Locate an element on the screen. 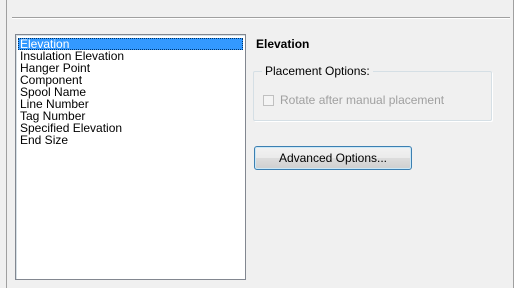 The height and width of the screenshot is (288, 514). top-separator is located at coordinates (261, 18).